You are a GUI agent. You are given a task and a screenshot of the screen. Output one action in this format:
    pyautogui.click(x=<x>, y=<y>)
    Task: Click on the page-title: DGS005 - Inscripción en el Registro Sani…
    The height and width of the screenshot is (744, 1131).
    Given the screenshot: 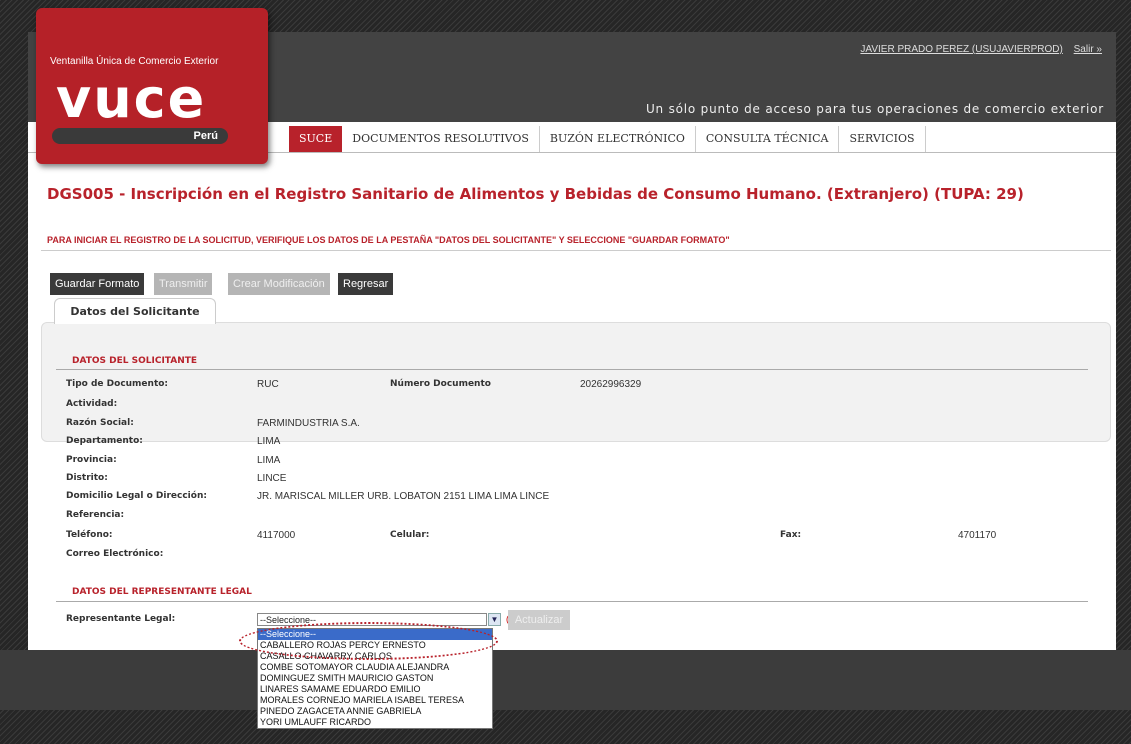 What is the action you would take?
    pyautogui.click(x=535, y=194)
    